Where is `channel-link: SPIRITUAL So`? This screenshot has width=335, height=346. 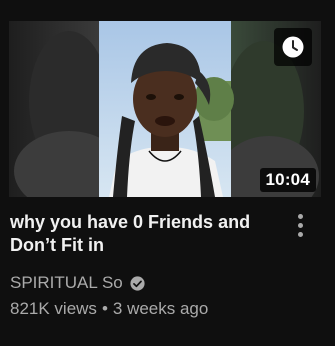 channel-link: SPIRITUAL So is located at coordinates (78, 283).